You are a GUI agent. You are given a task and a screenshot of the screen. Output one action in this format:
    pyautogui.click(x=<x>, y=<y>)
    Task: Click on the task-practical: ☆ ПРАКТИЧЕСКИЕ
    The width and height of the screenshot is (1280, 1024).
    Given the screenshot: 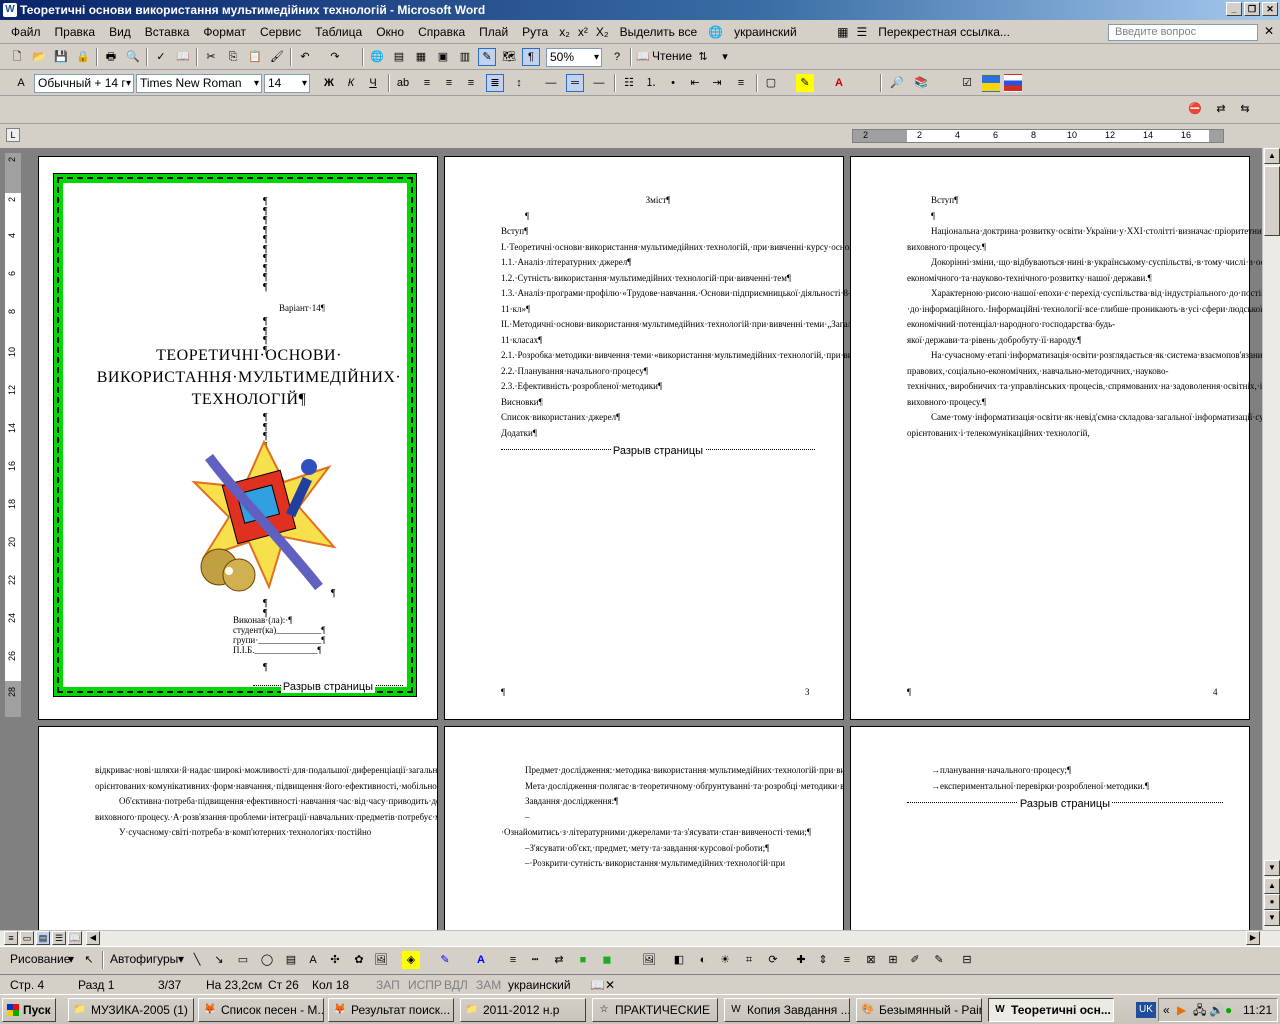 What is the action you would take?
    pyautogui.click(x=655, y=1010)
    